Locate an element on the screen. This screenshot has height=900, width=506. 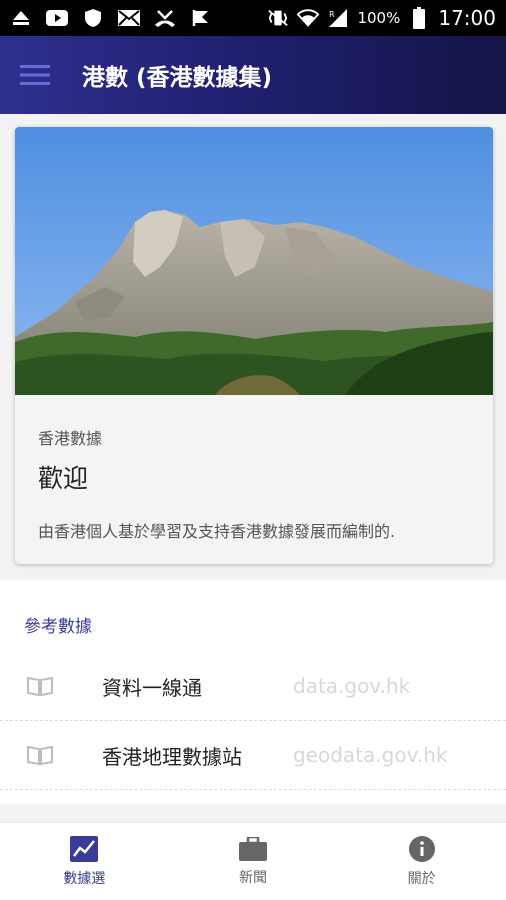
nav-tab-news: 新聞 is located at coordinates (253, 861).